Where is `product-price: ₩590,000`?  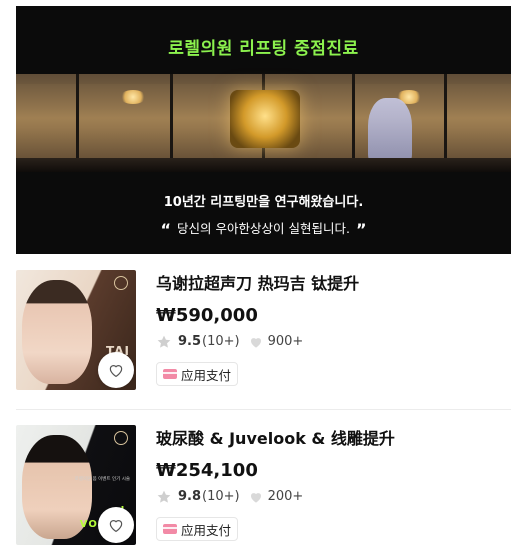 product-price: ₩590,000 is located at coordinates (207, 315).